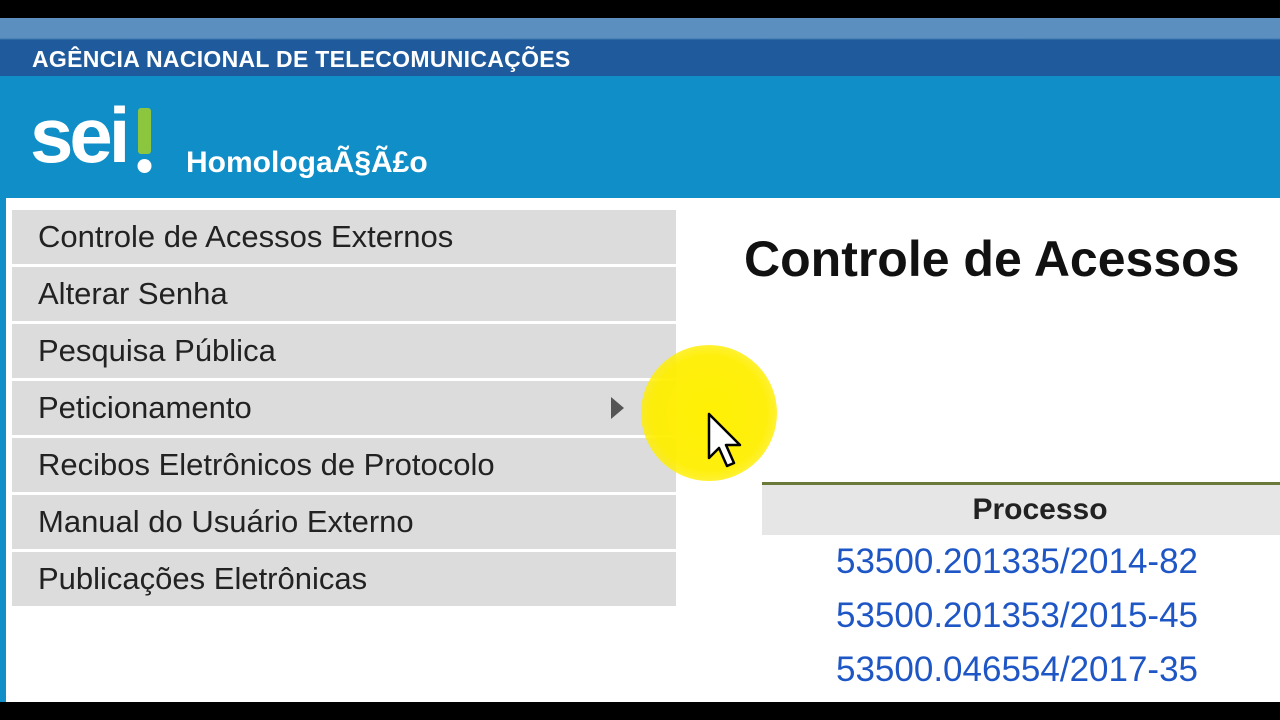 The width and height of the screenshot is (1280, 720). Describe the element at coordinates (226, 521) in the screenshot. I see `menu-item-label: Manual do Usuário Externo` at that location.